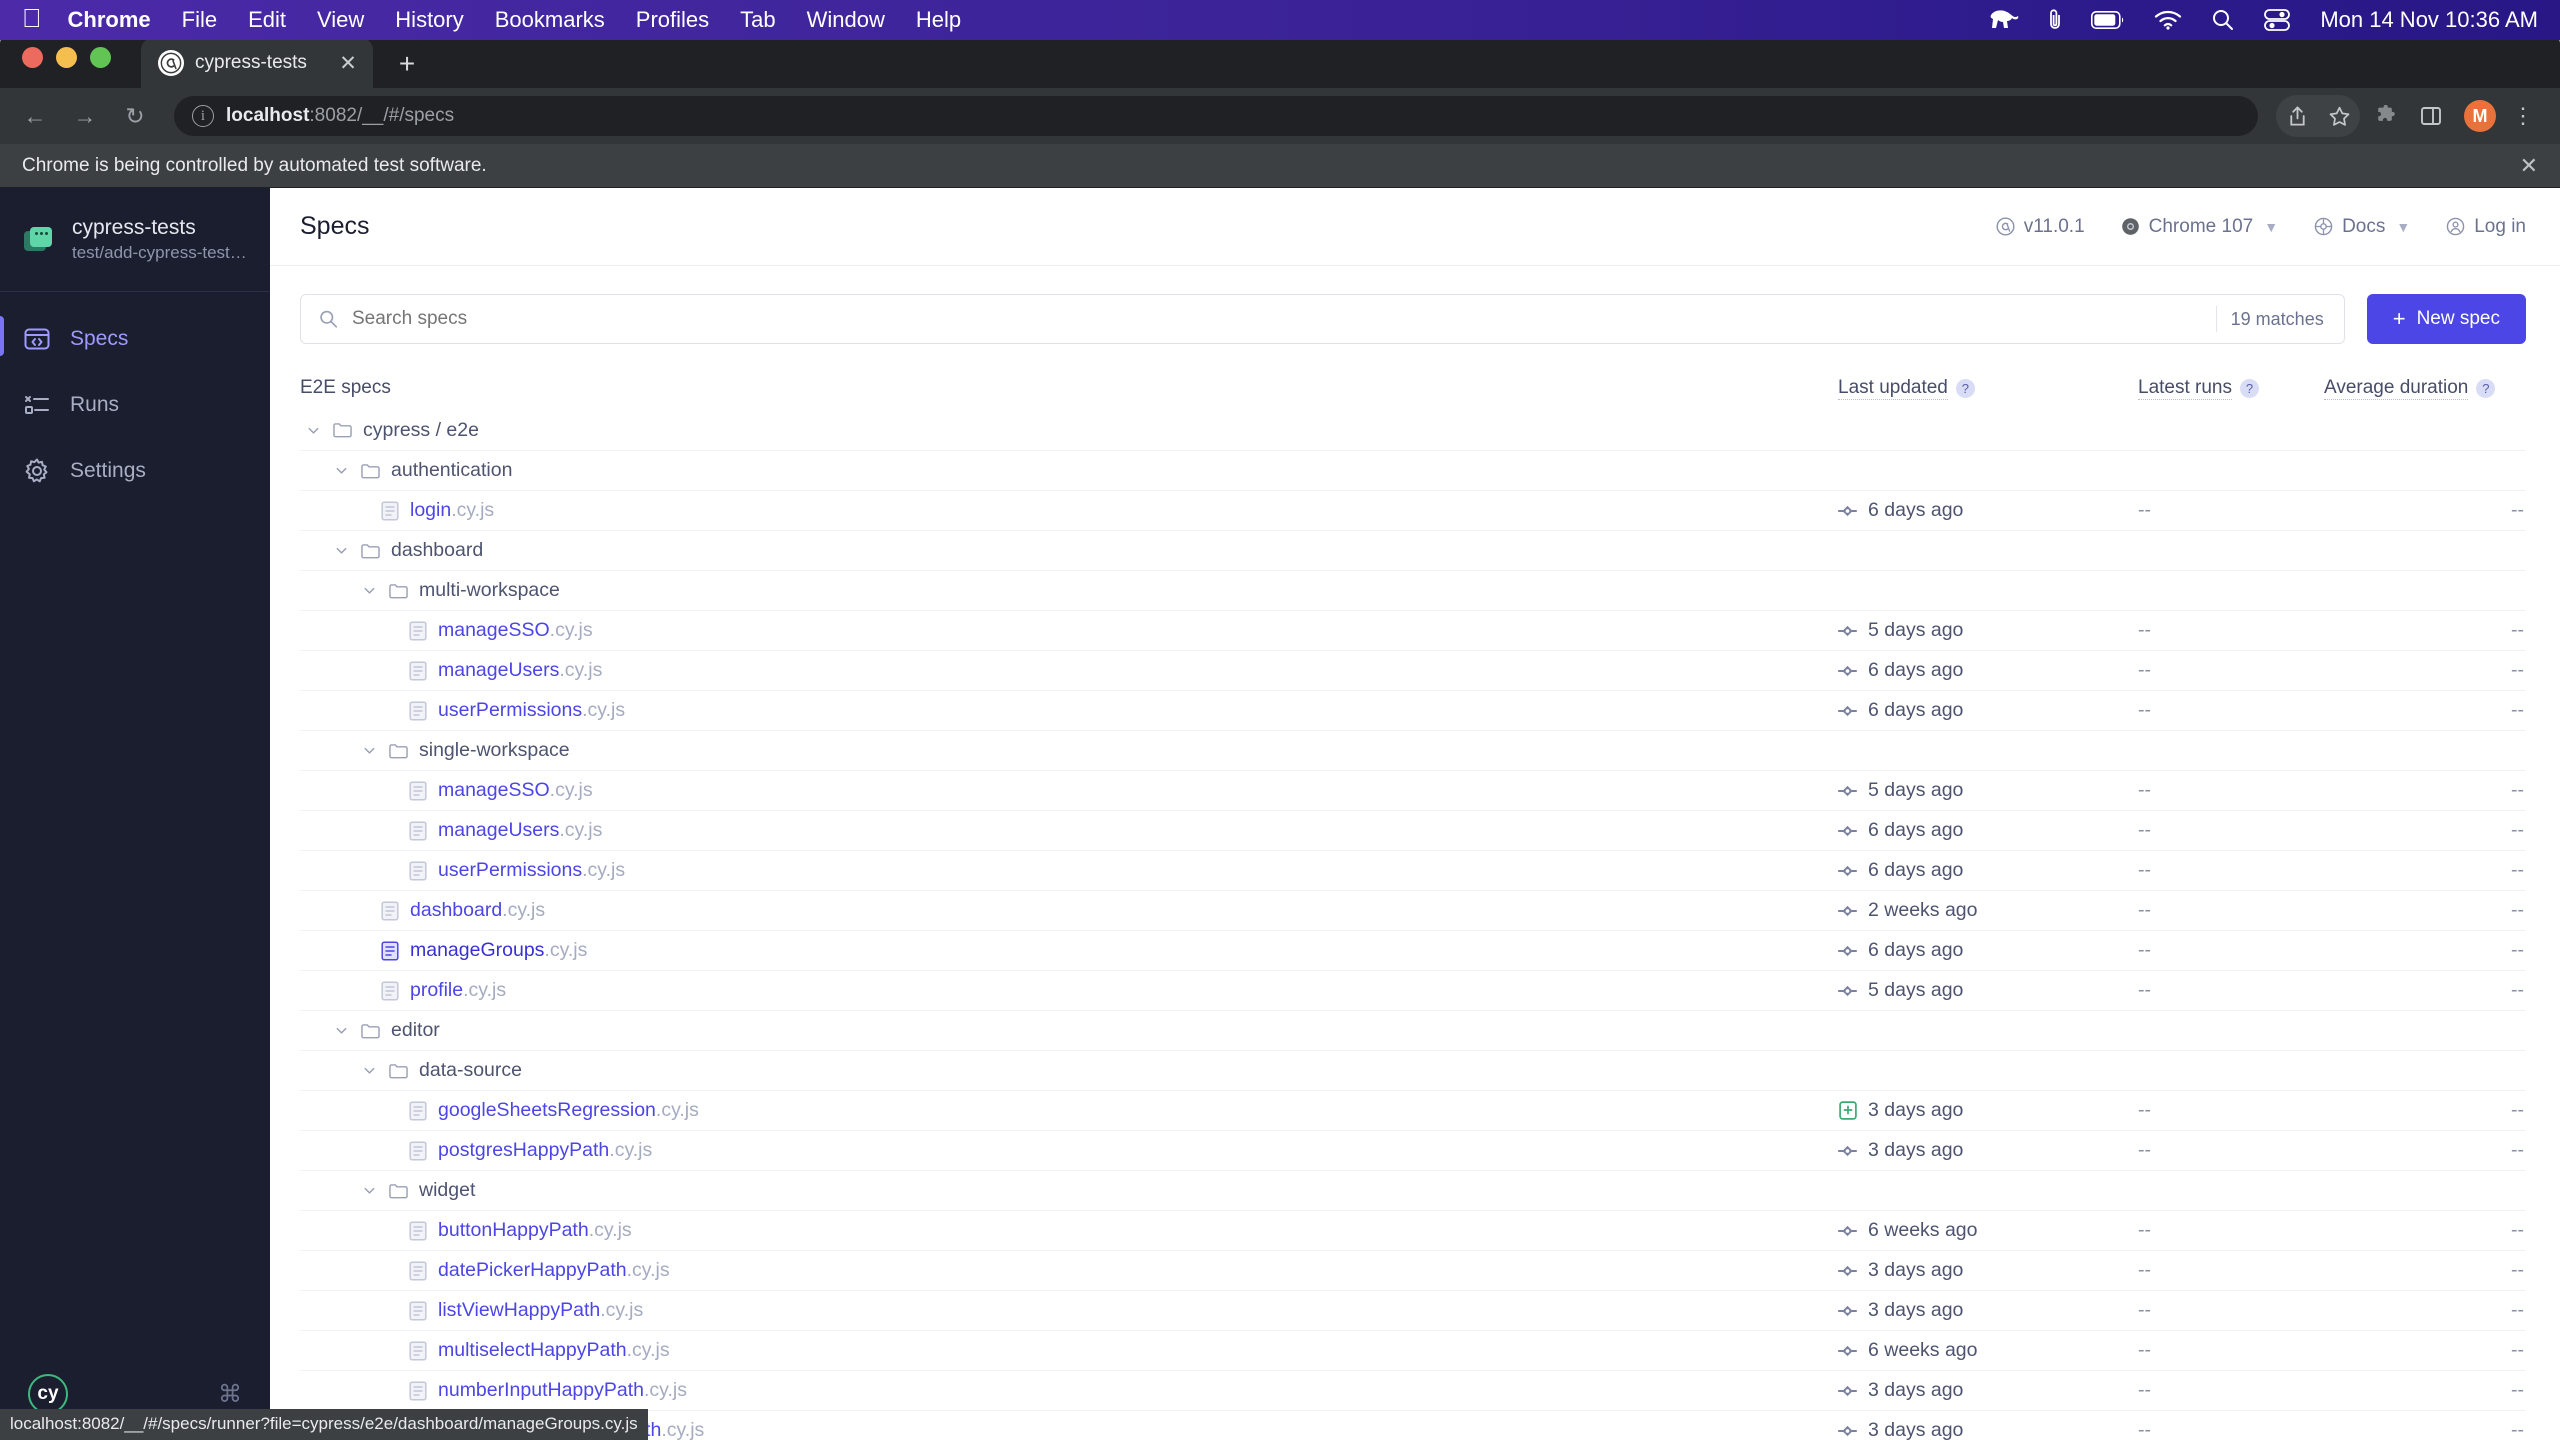 The image size is (2560, 1440). I want to click on share-icon, so click(2297, 116).